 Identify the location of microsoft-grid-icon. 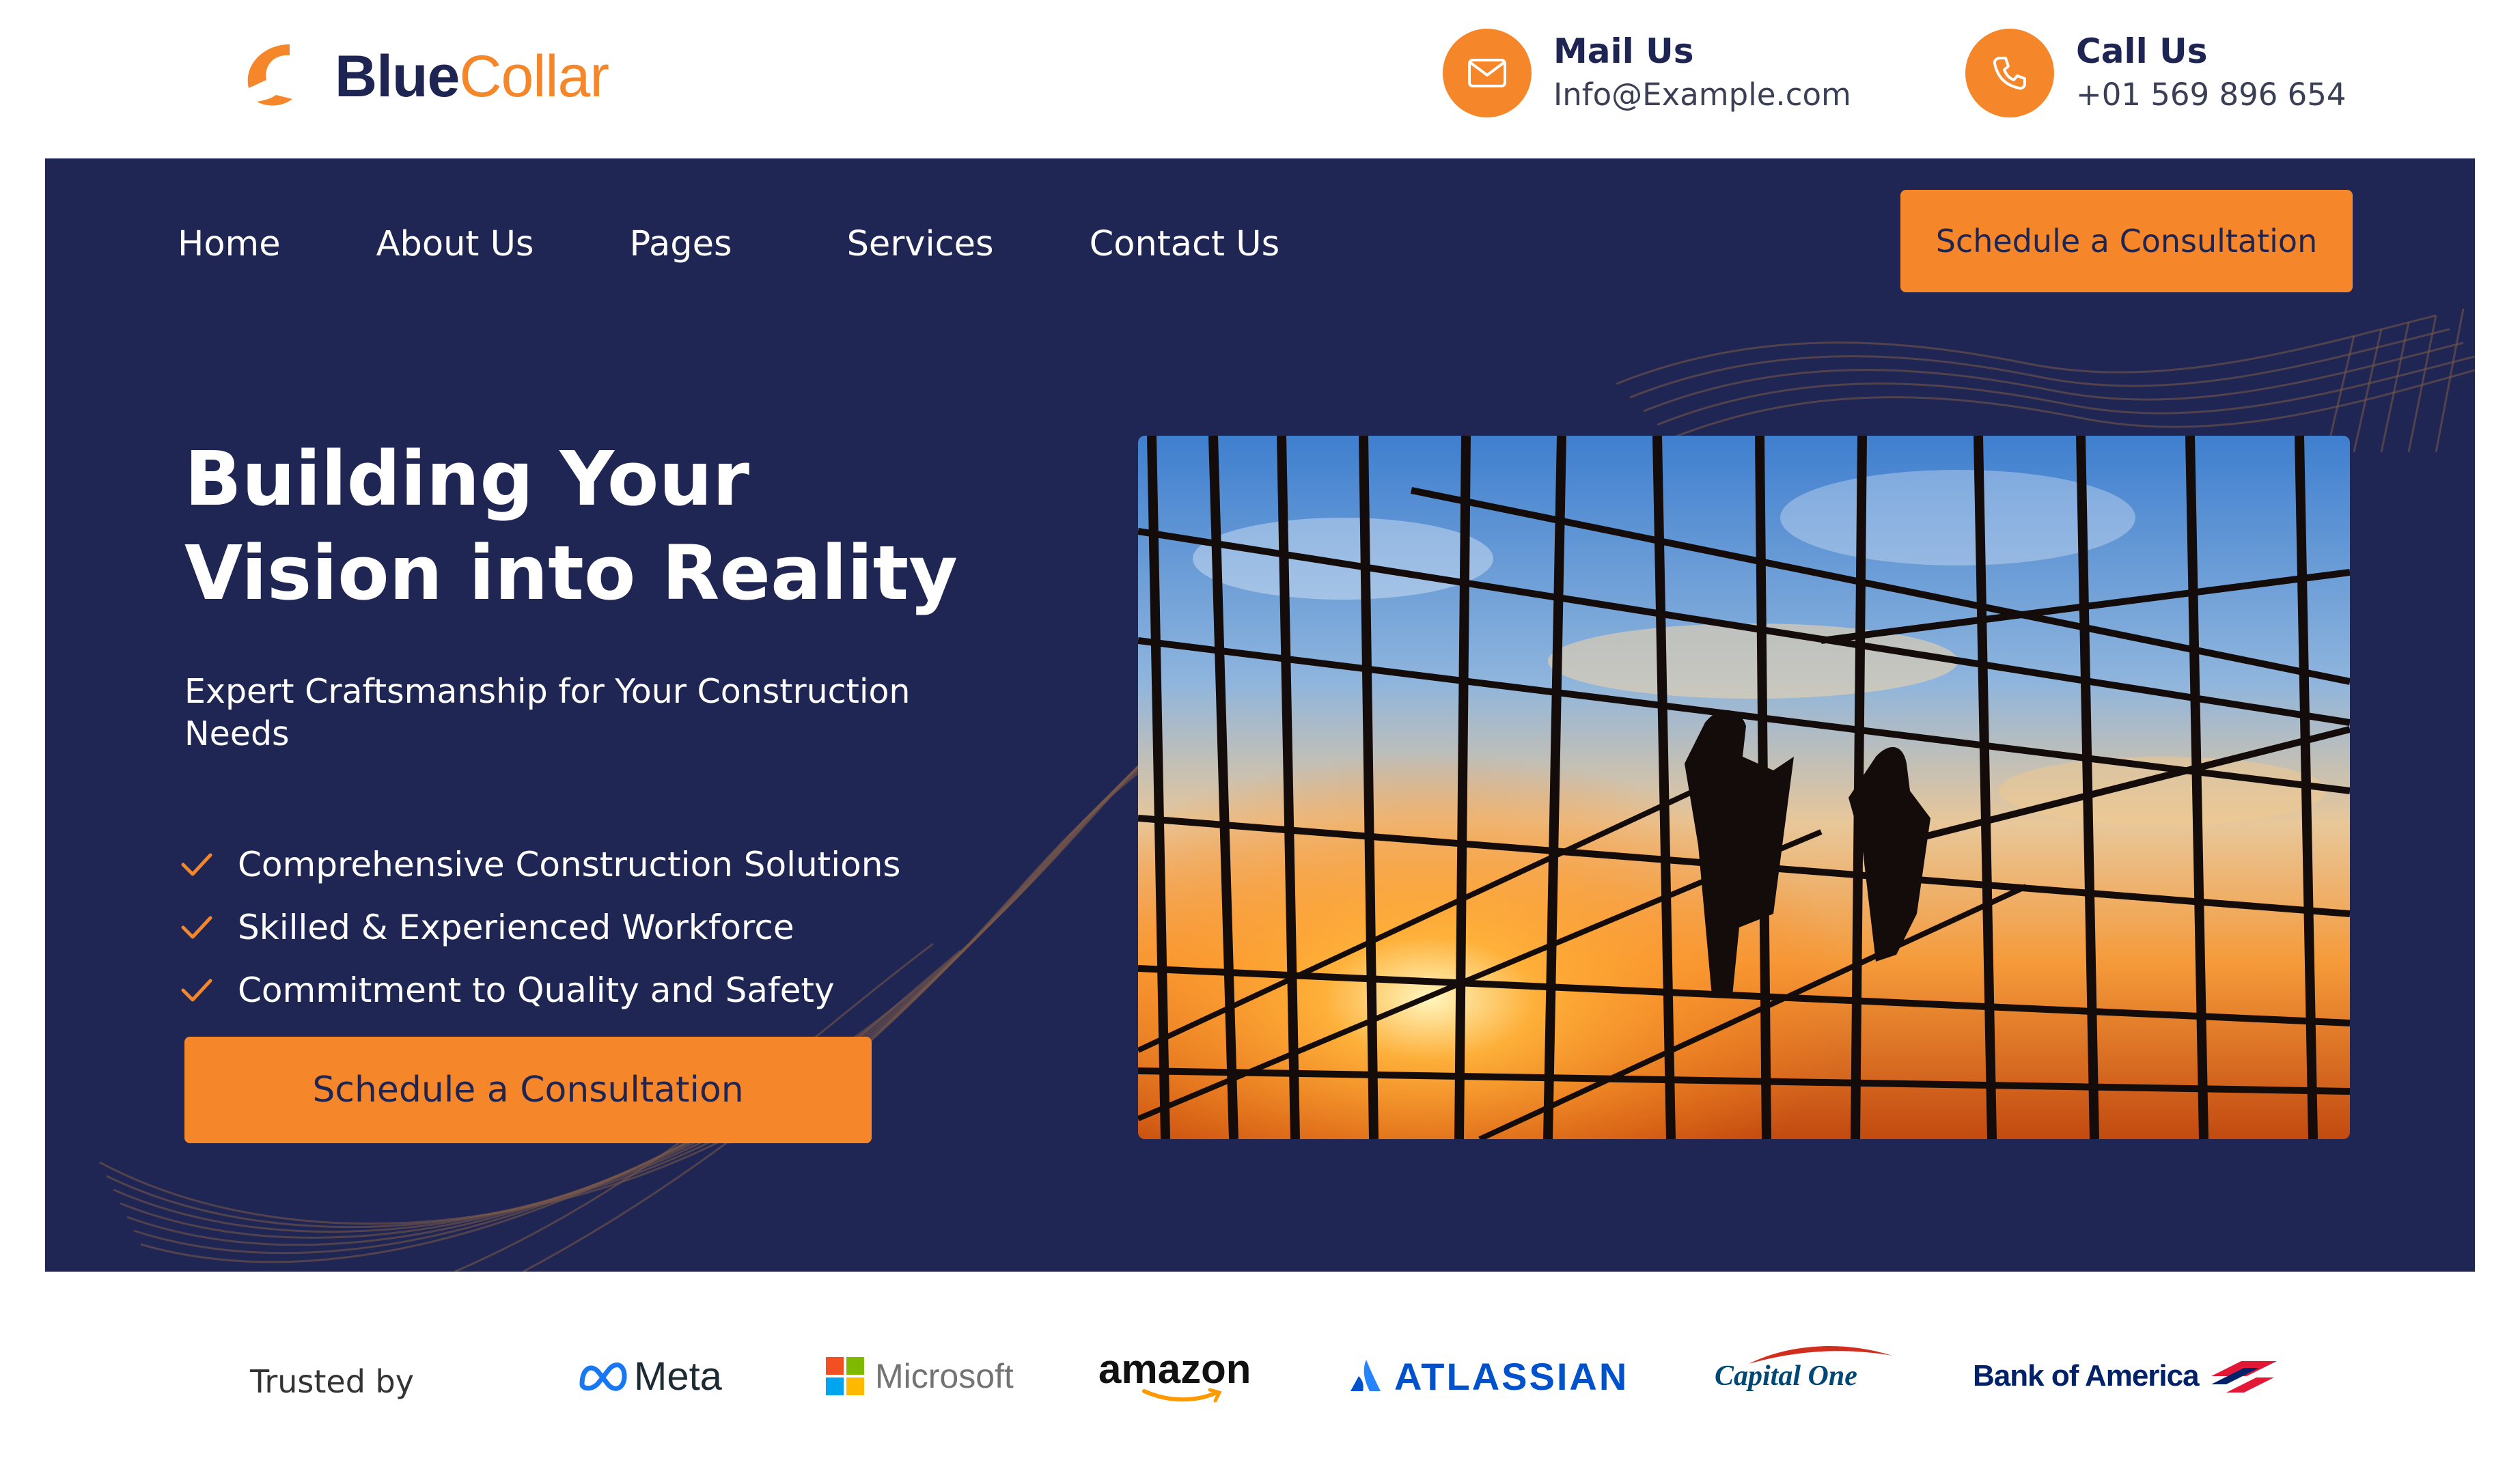
(845, 1376).